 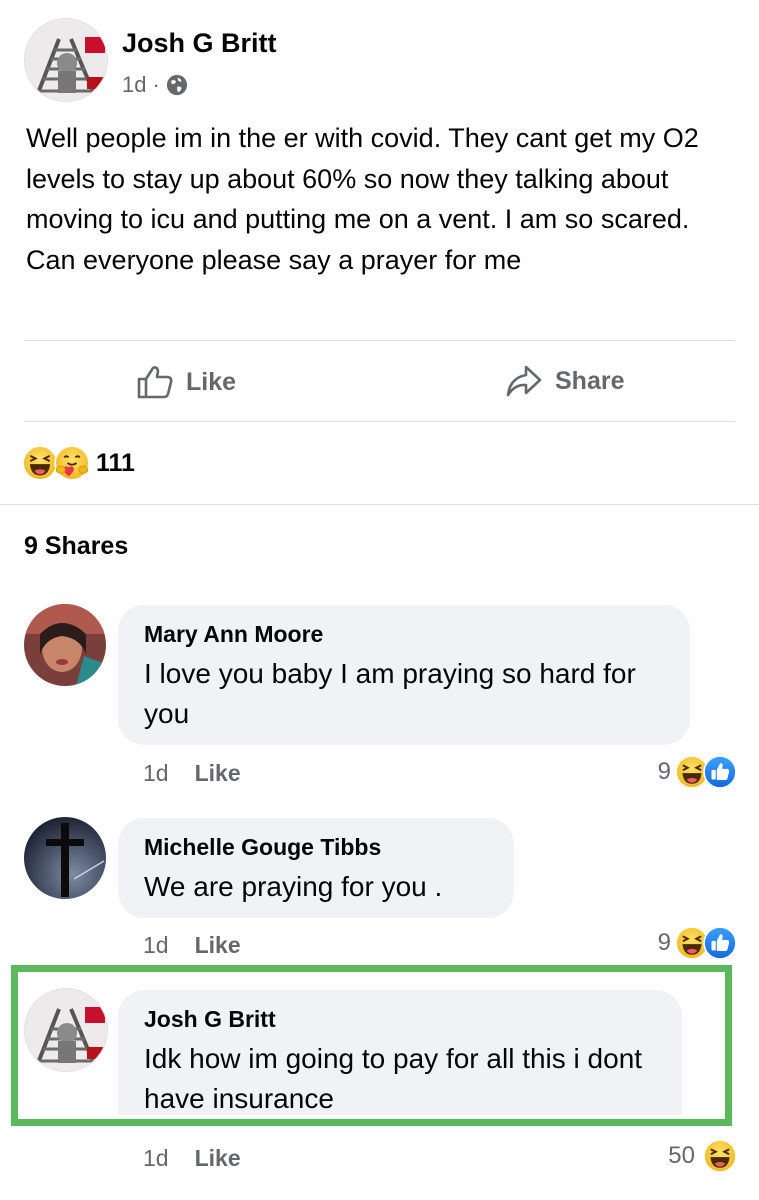 I want to click on comment-author: Josh G Britt, so click(x=400, y=1019).